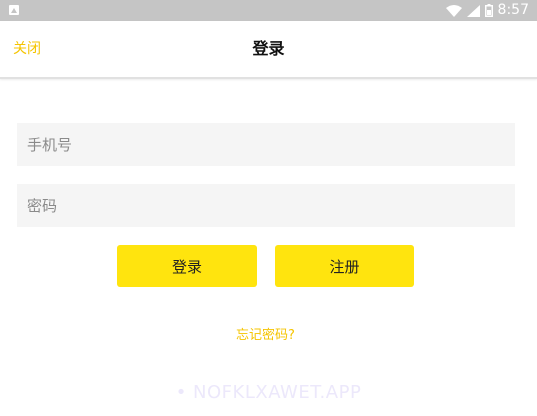  Describe the element at coordinates (266, 144) in the screenshot. I see `phone-input` at that location.